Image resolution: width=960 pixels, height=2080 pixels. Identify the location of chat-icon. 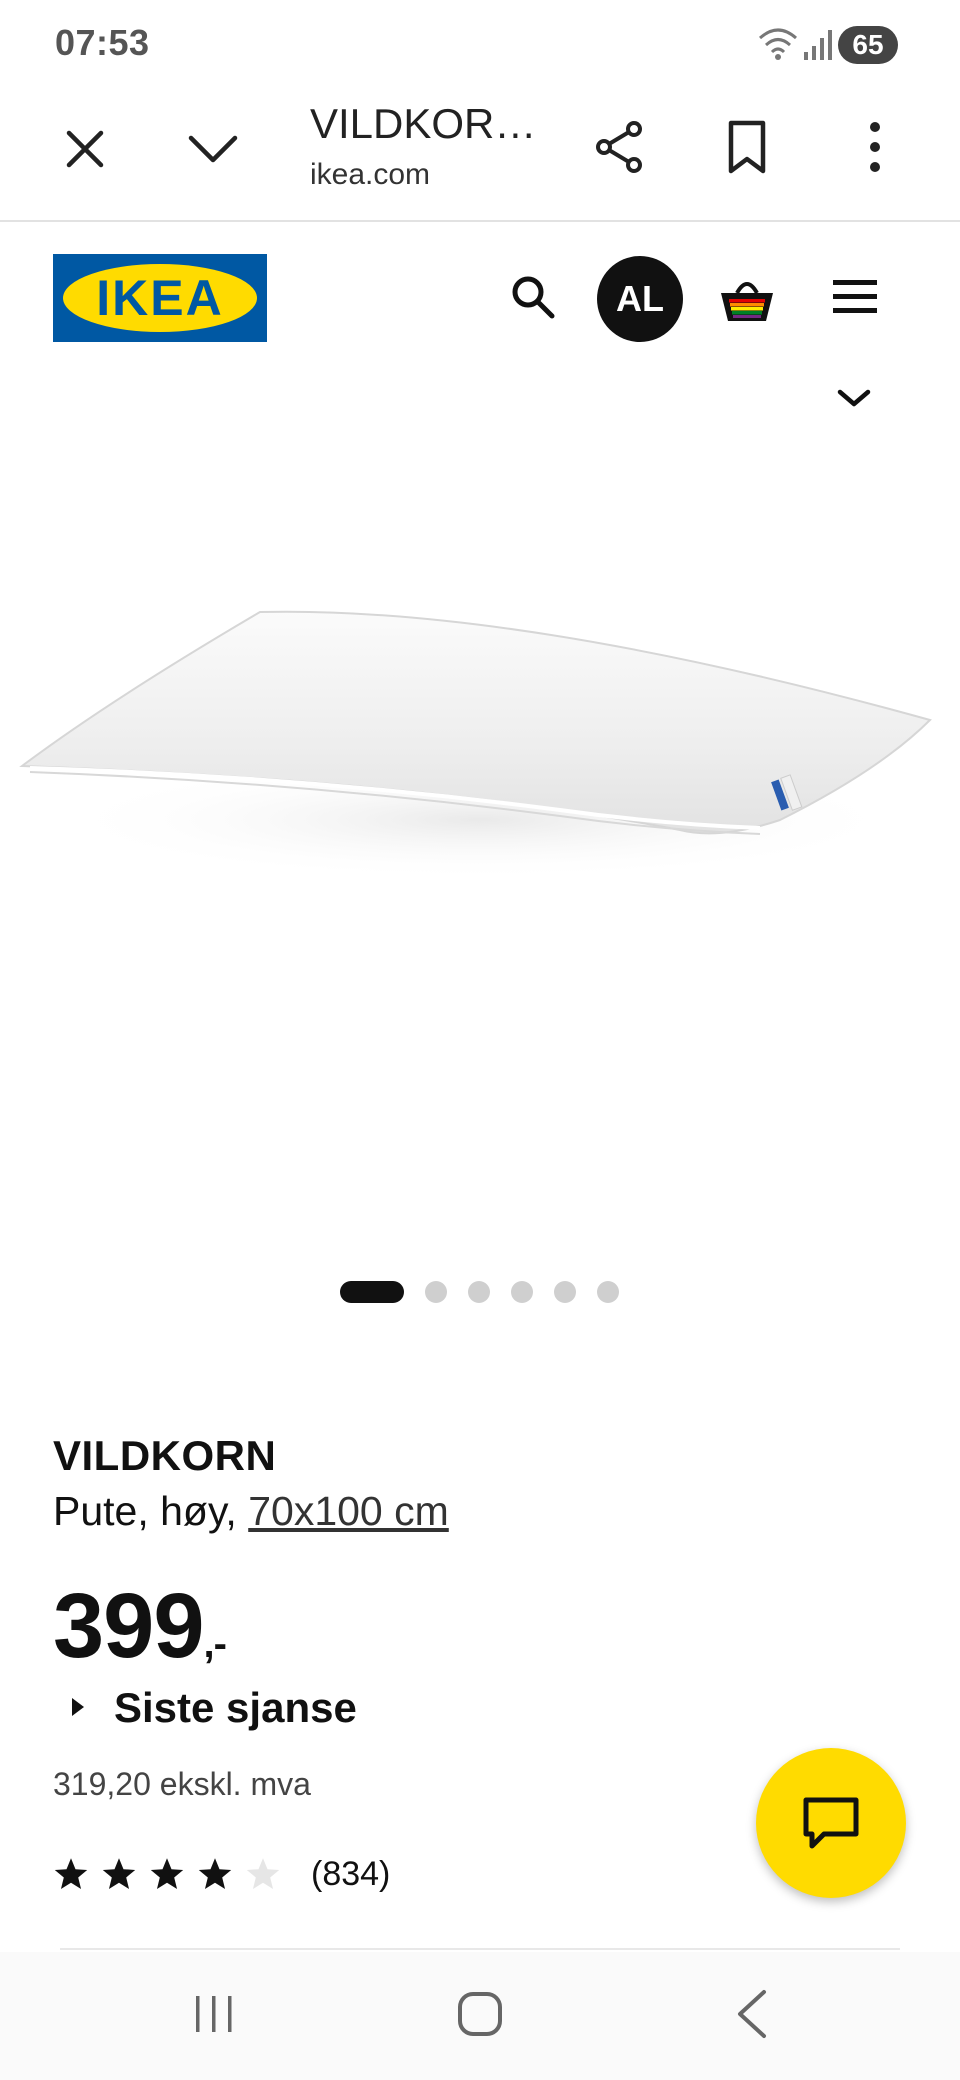
(831, 1823).